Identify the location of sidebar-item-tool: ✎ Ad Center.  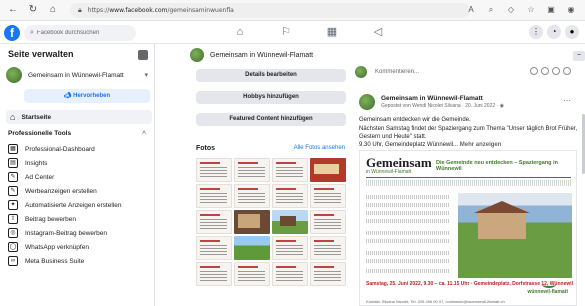
(81, 177).